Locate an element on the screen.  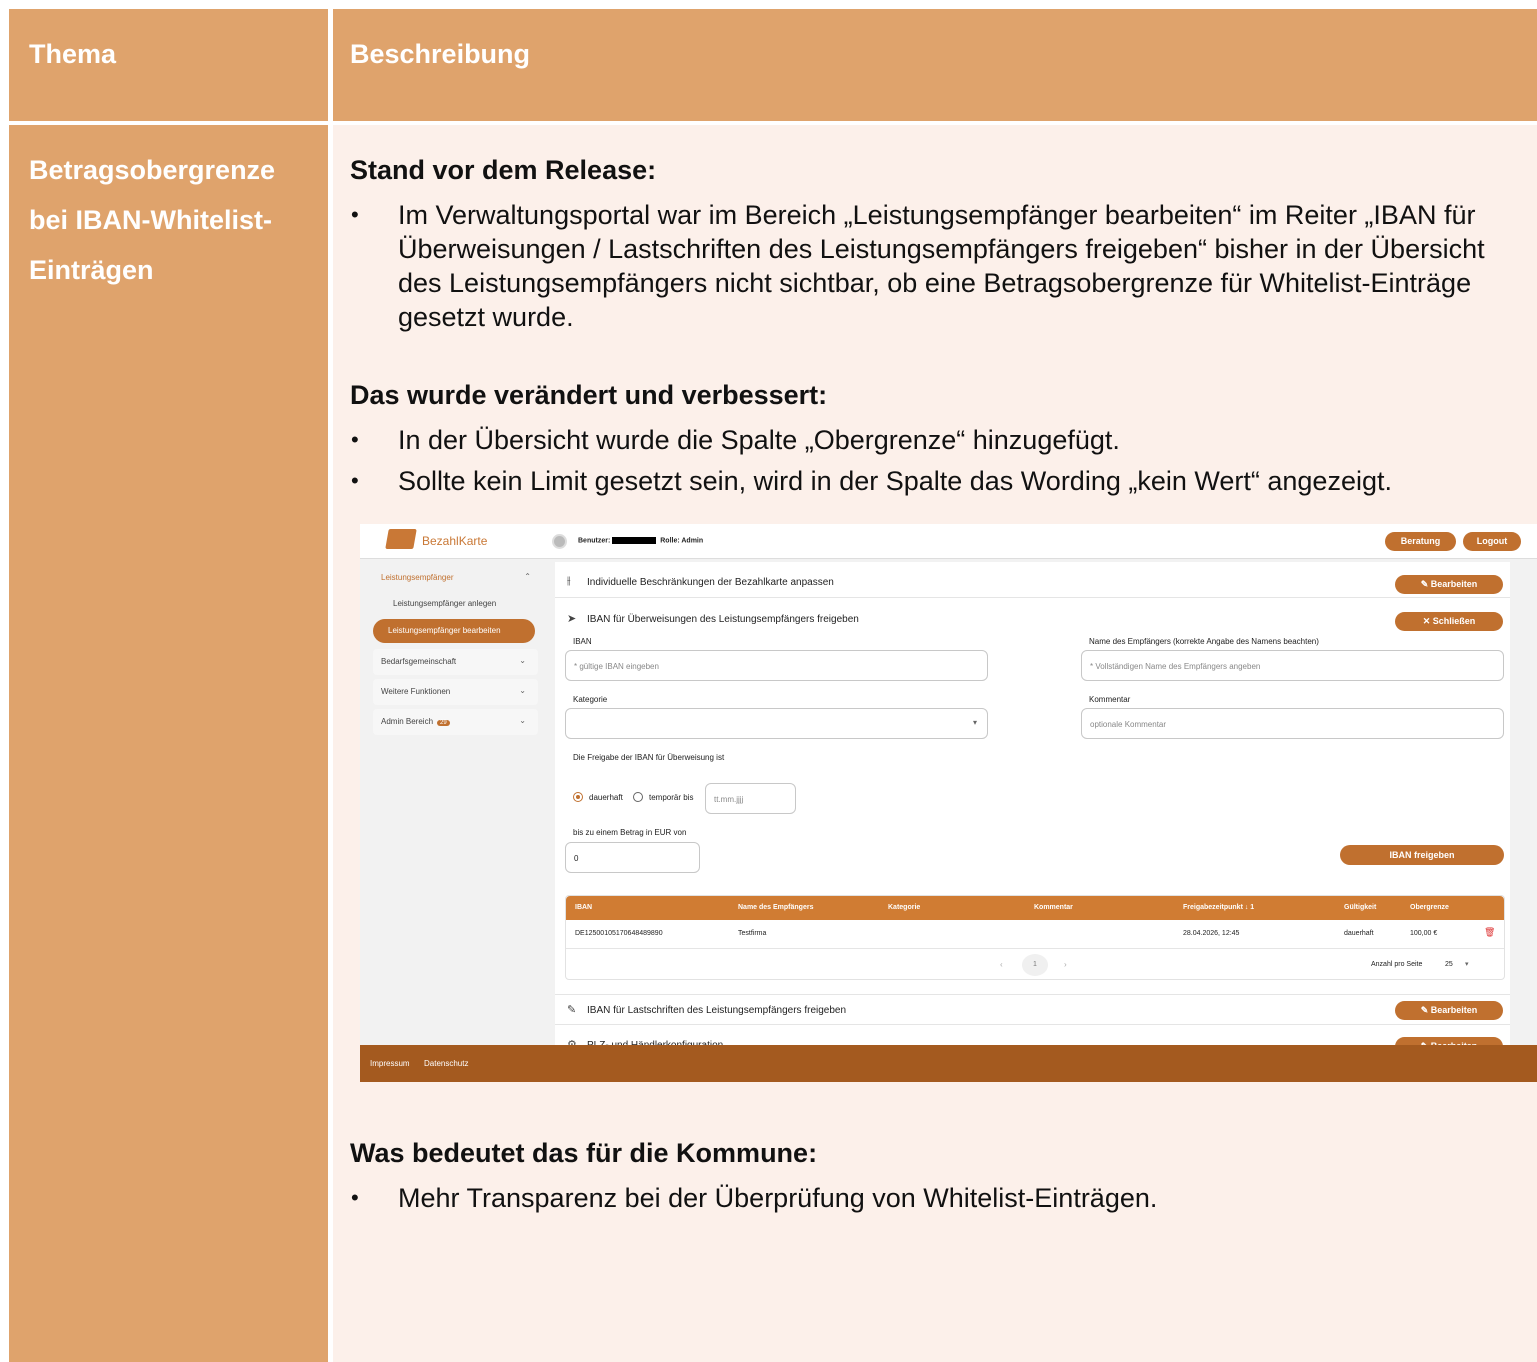
sliders-icon: ⫲ is located at coordinates (569, 581).